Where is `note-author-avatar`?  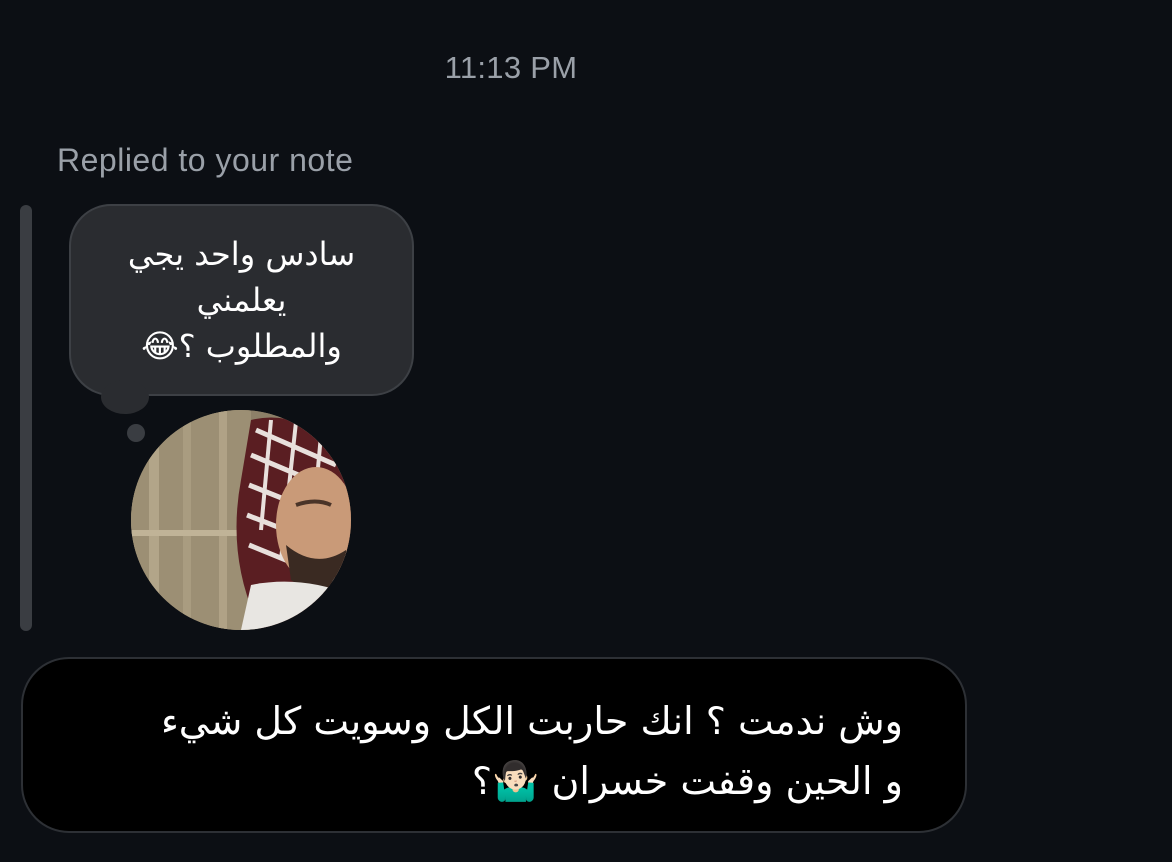
note-author-avatar is located at coordinates (241, 520).